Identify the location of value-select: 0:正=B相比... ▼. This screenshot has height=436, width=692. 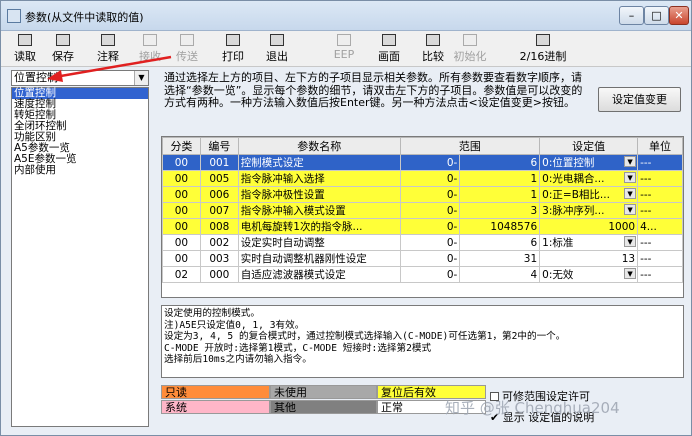
(589, 194).